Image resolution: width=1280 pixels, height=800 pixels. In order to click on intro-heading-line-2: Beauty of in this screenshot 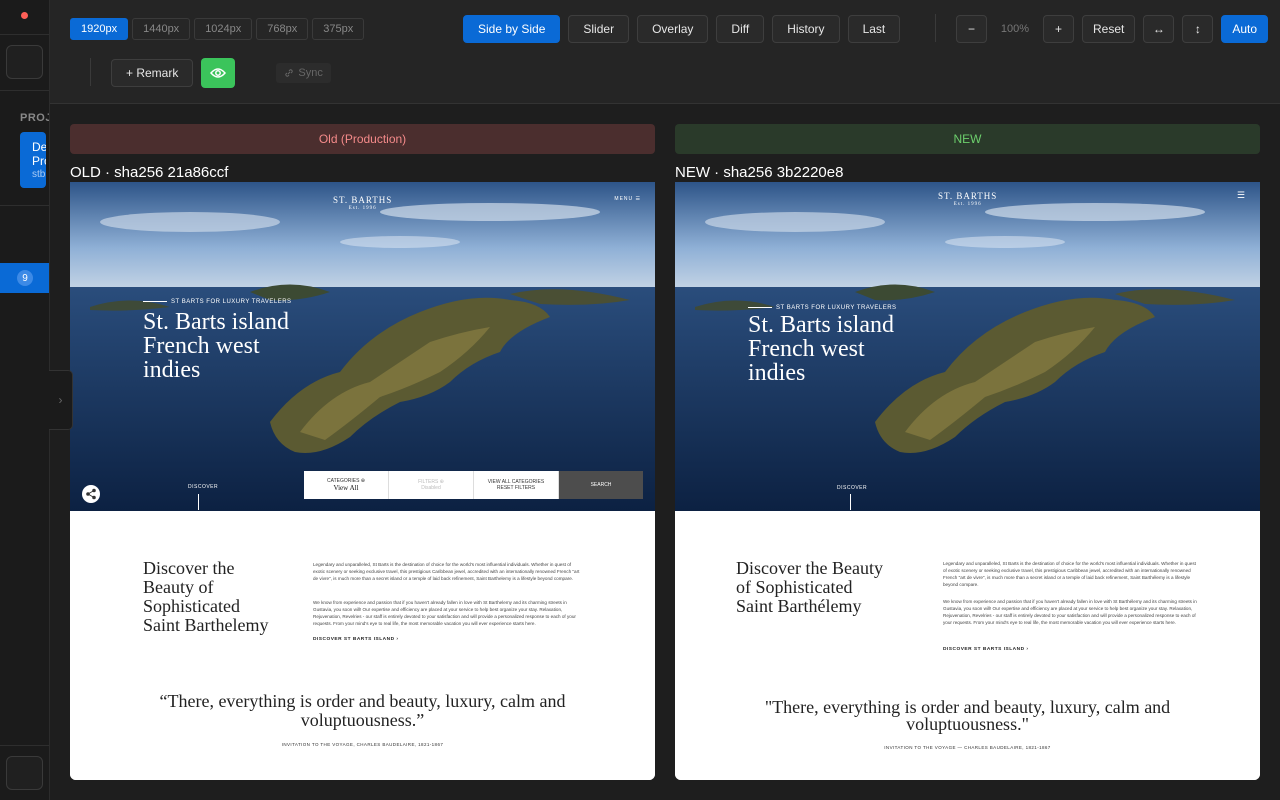, I will do `click(178, 587)`.